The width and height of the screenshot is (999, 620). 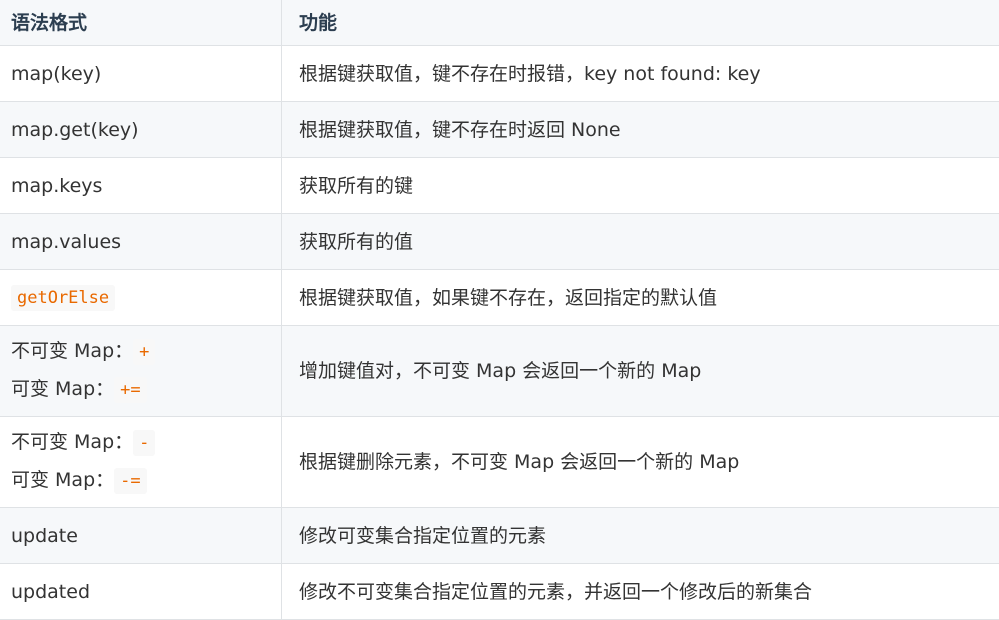 What do you see at coordinates (640, 242) in the screenshot?
I see `function-cell: 获取所有的值` at bounding box center [640, 242].